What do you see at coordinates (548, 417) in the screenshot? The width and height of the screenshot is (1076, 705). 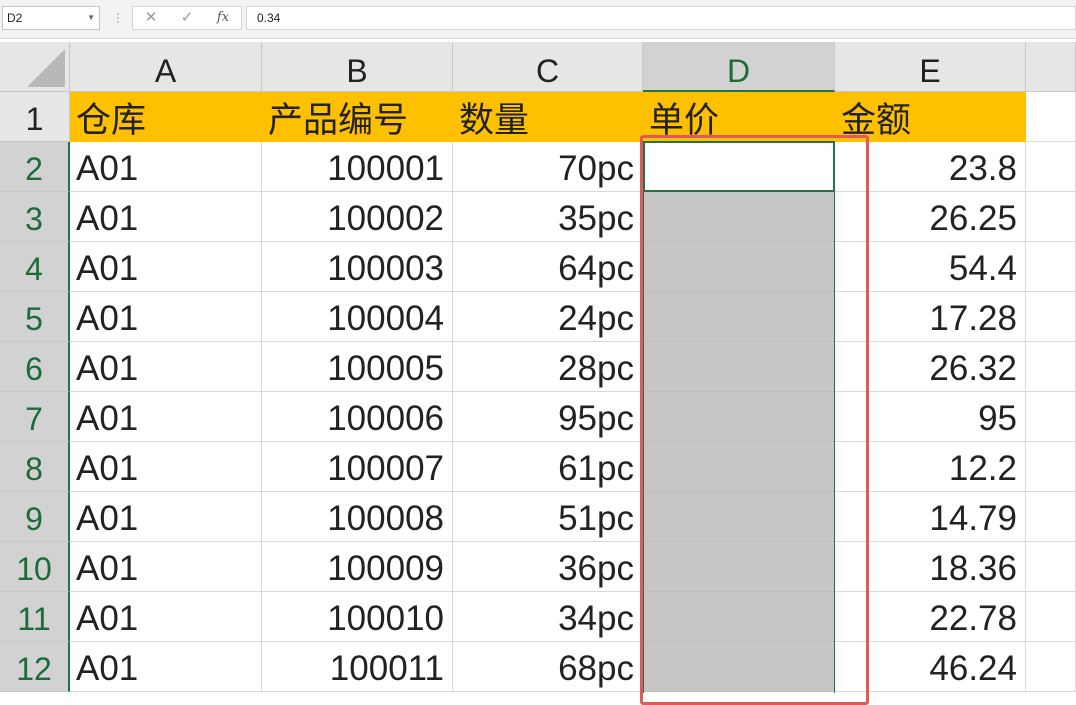 I see `cell-c7: 95pc` at bounding box center [548, 417].